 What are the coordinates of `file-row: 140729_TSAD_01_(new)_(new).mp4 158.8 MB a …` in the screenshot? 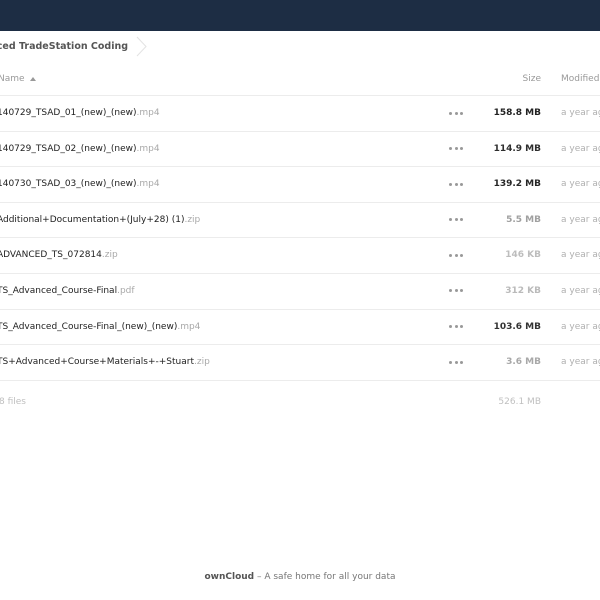 It's located at (300, 114).